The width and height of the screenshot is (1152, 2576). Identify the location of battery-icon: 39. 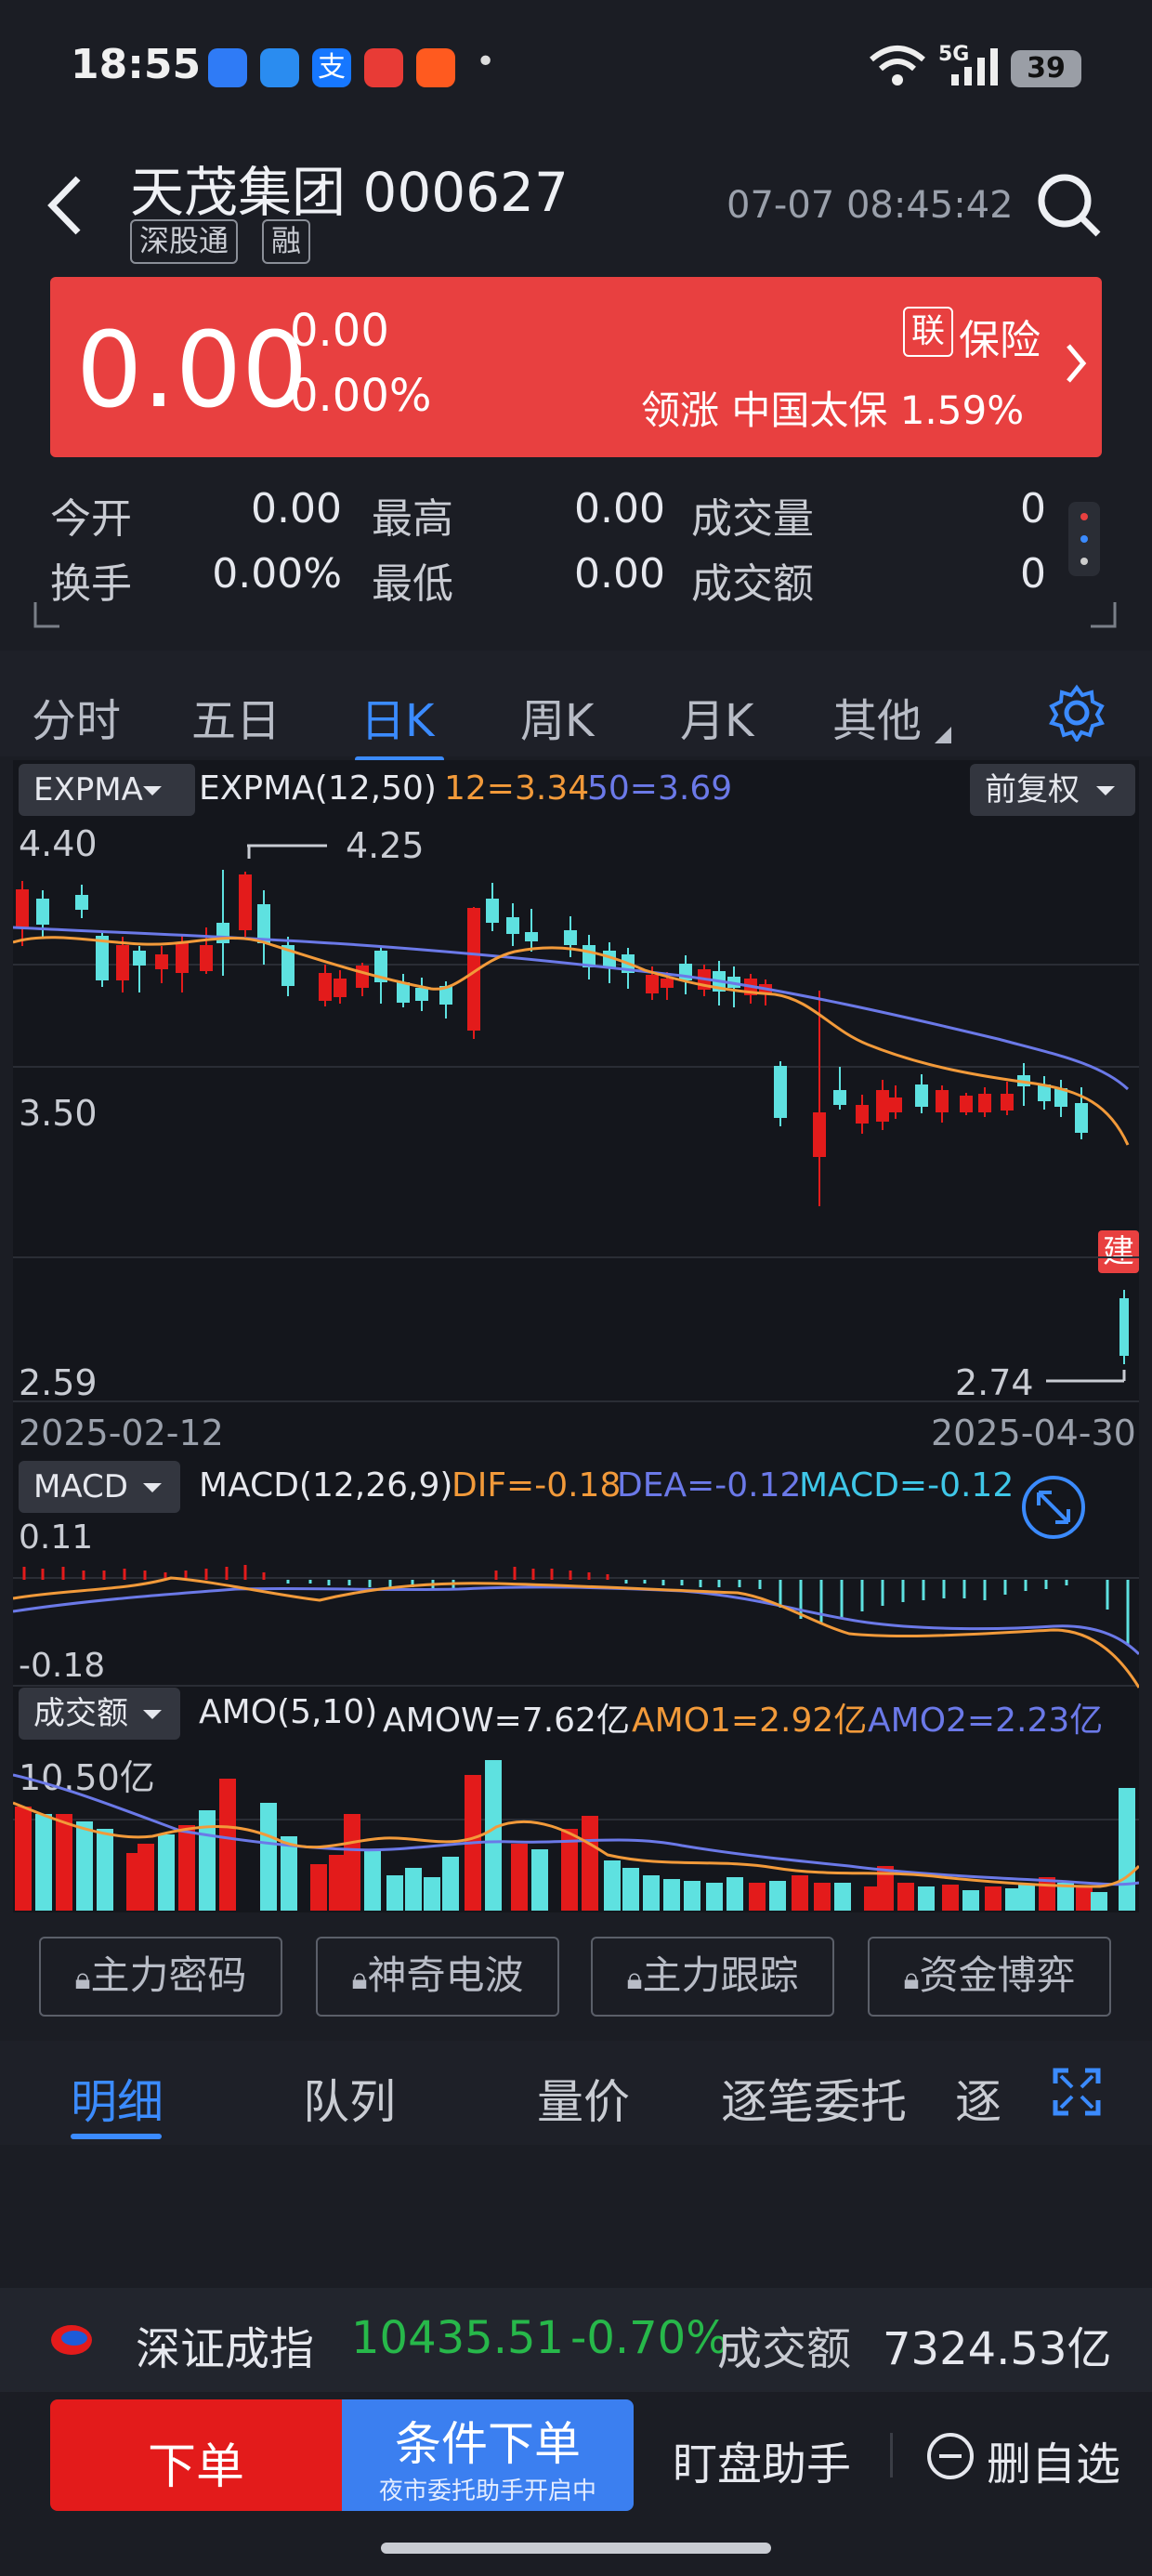
(1046, 68).